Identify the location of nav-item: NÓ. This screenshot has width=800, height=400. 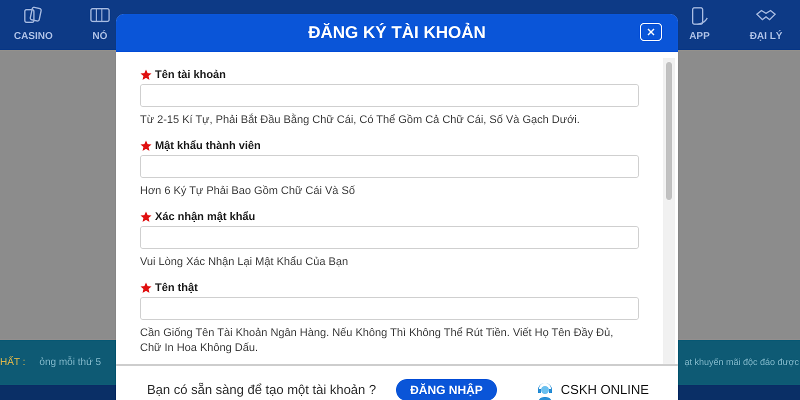
(100, 25).